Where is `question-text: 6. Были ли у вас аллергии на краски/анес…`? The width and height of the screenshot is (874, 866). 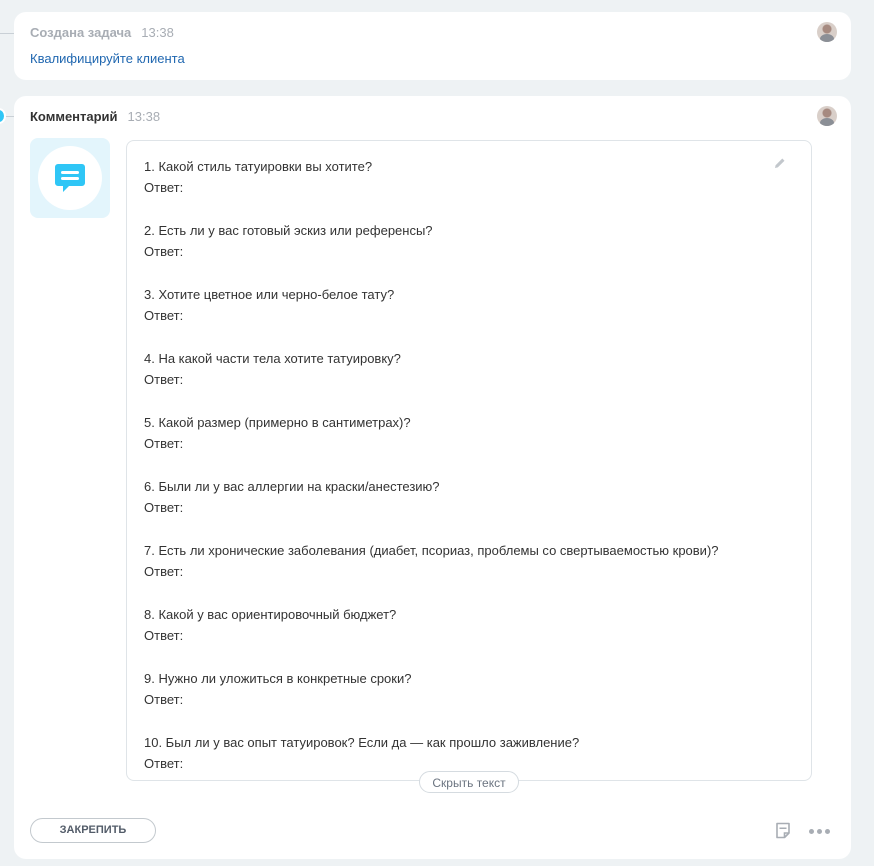 question-text: 6. Были ли у вас аллергии на краски/анес… is located at coordinates (292, 486).